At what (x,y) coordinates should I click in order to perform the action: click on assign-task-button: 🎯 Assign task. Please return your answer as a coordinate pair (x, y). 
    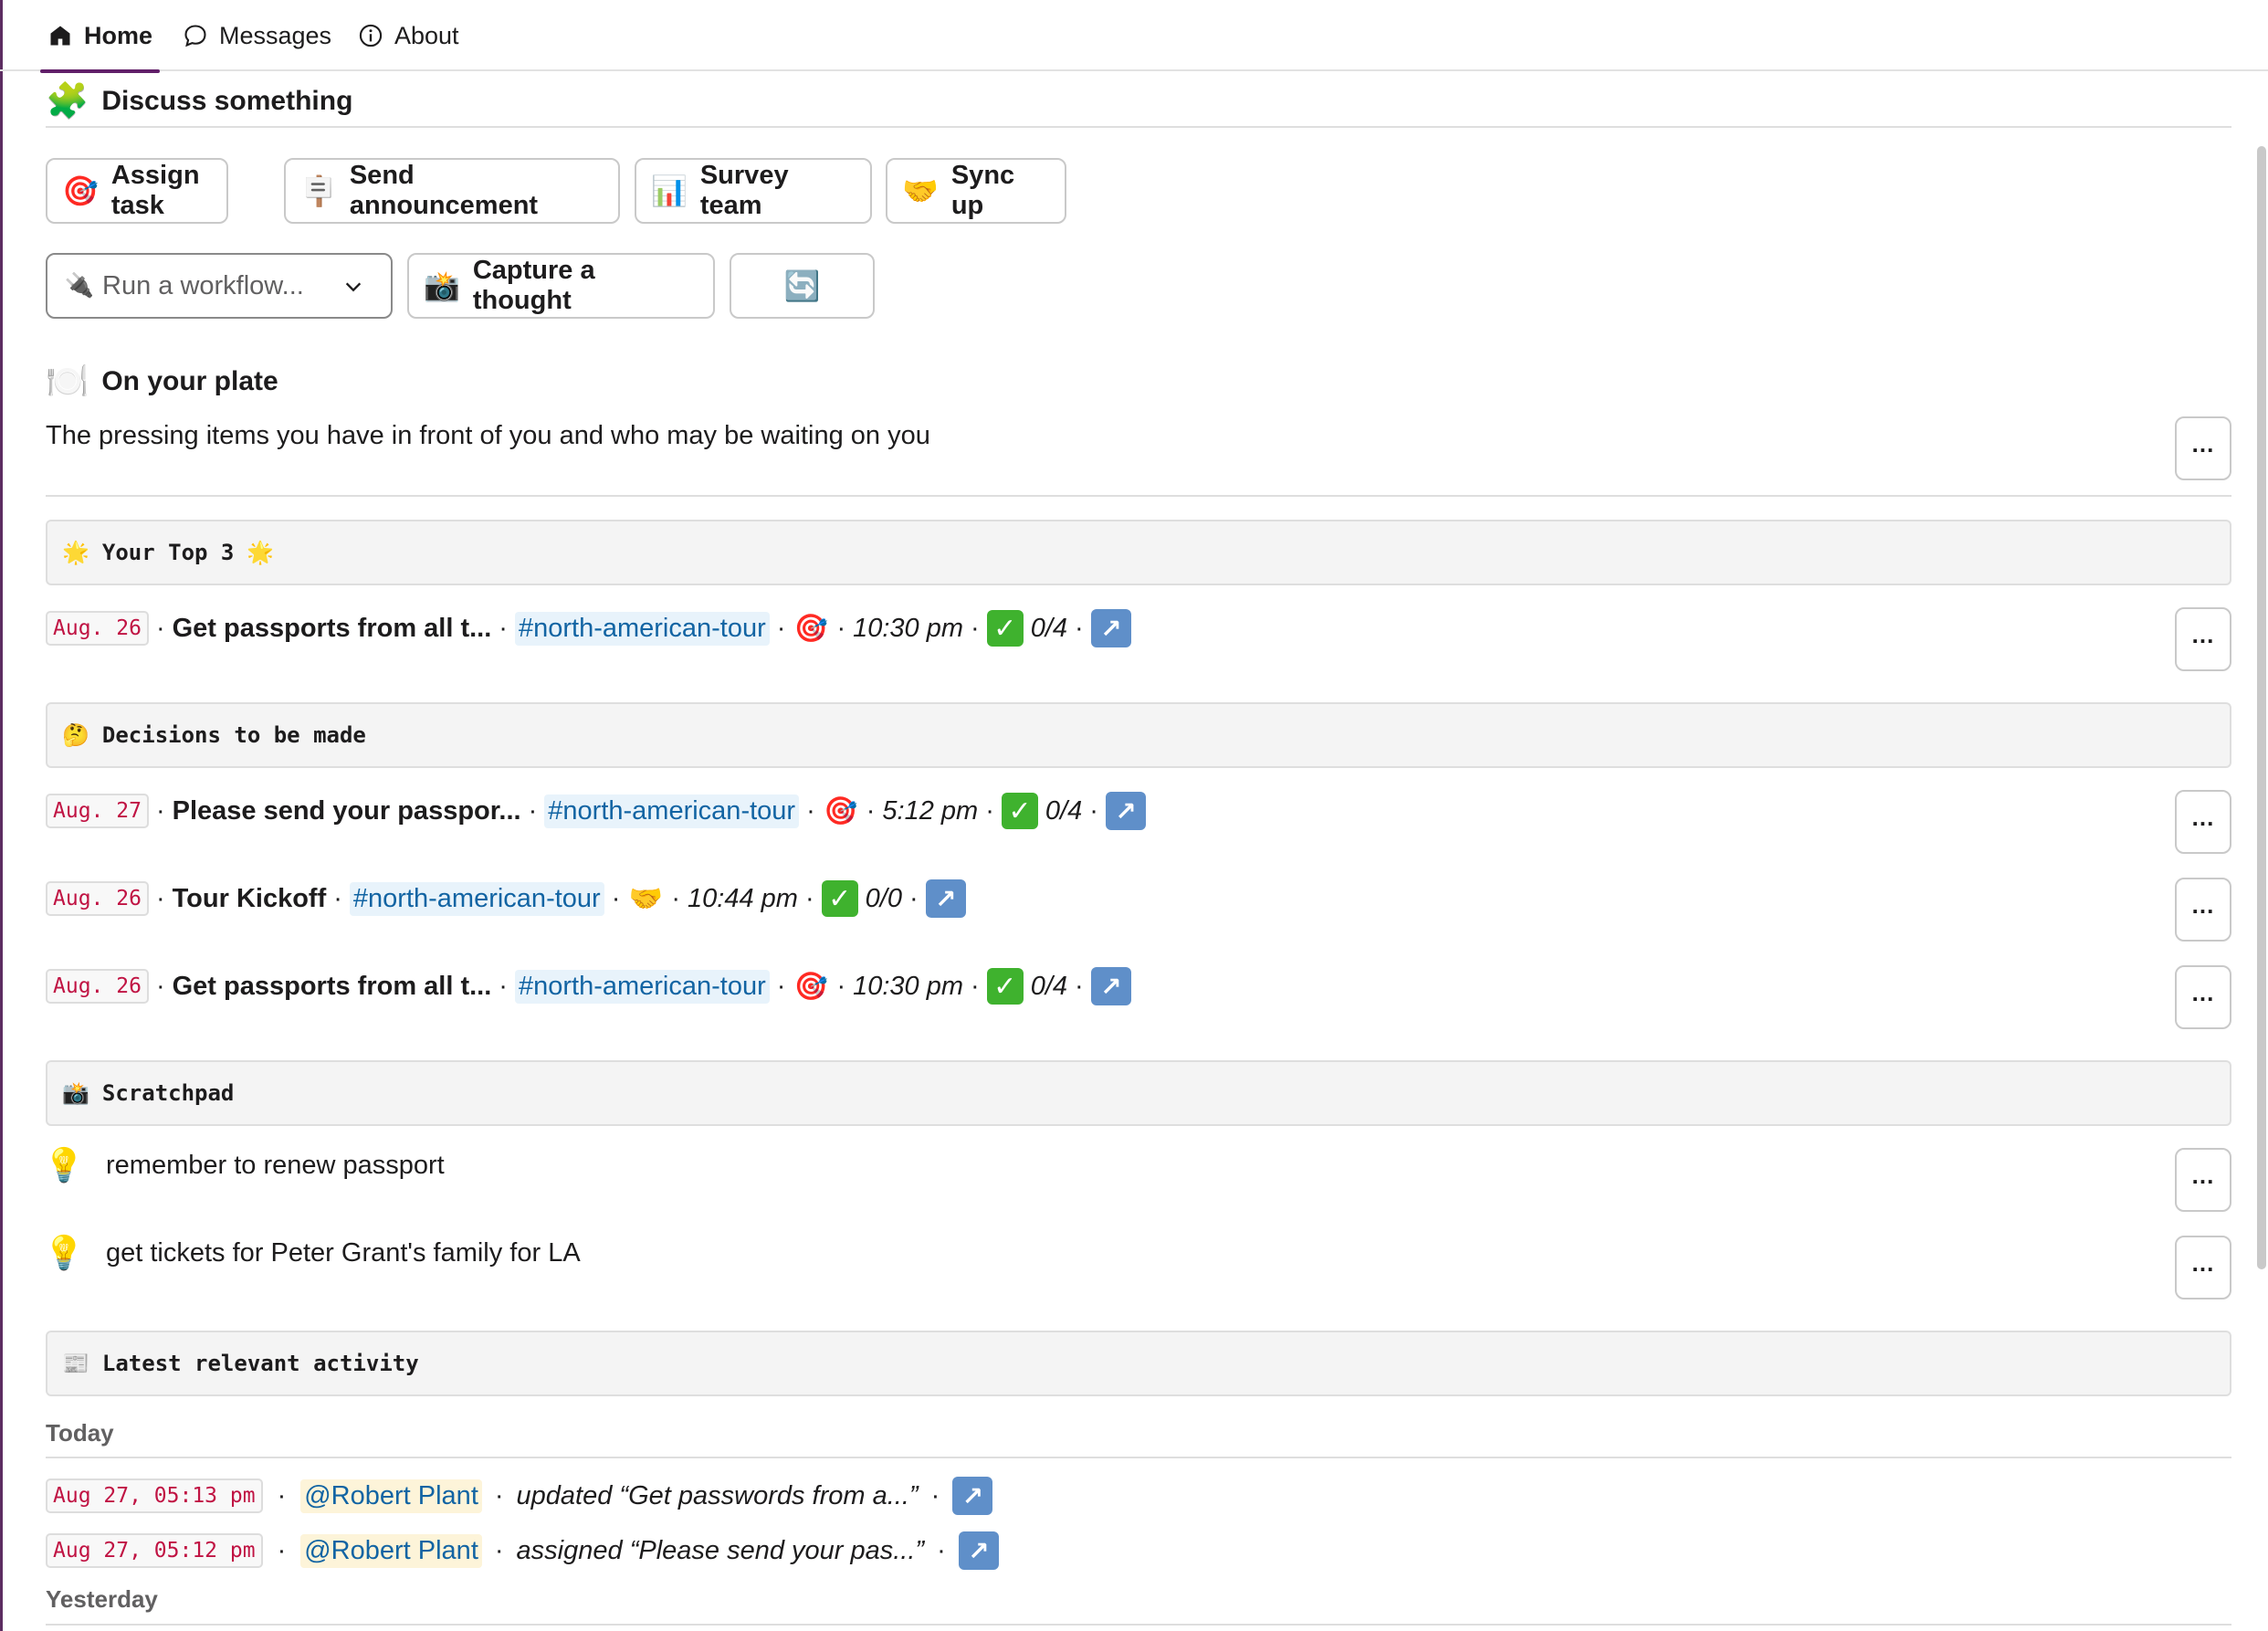
    Looking at the image, I should click on (137, 191).